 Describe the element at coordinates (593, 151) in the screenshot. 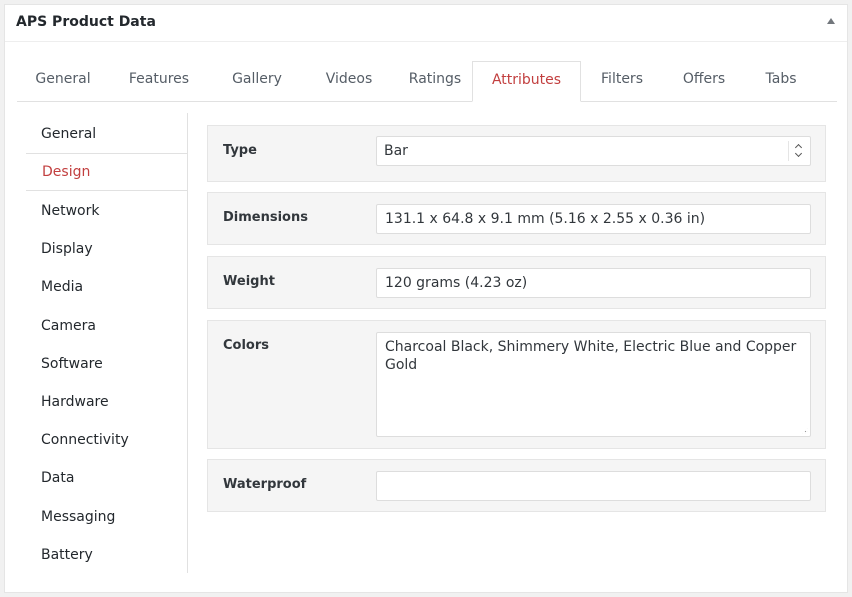

I see `type-select: Bar` at that location.